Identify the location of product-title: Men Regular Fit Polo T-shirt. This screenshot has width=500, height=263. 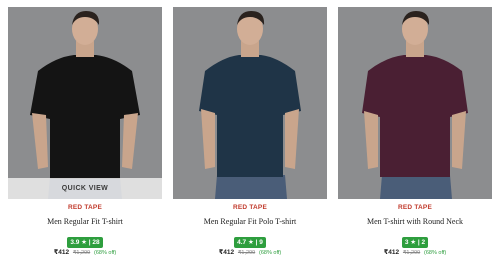
(250, 221).